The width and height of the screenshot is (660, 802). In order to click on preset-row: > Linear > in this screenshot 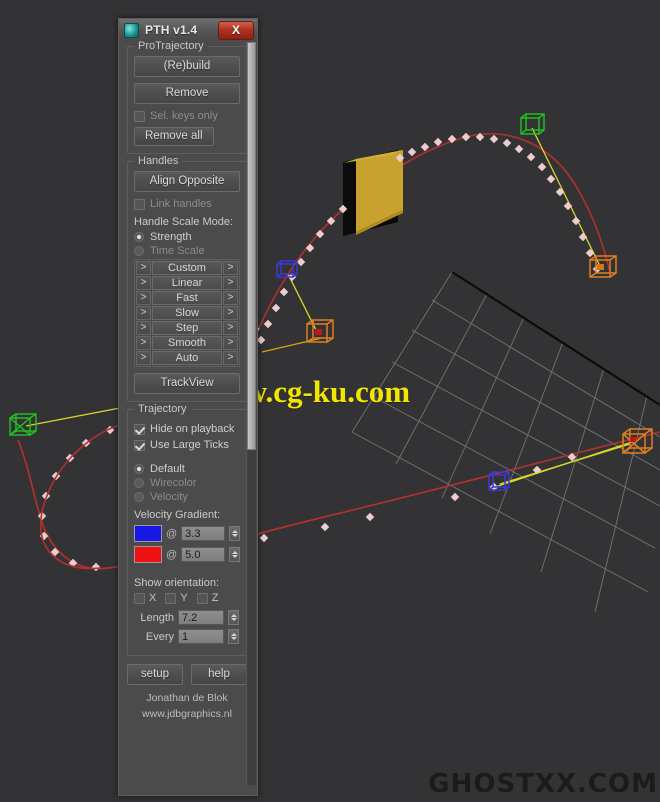, I will do `click(187, 283)`.